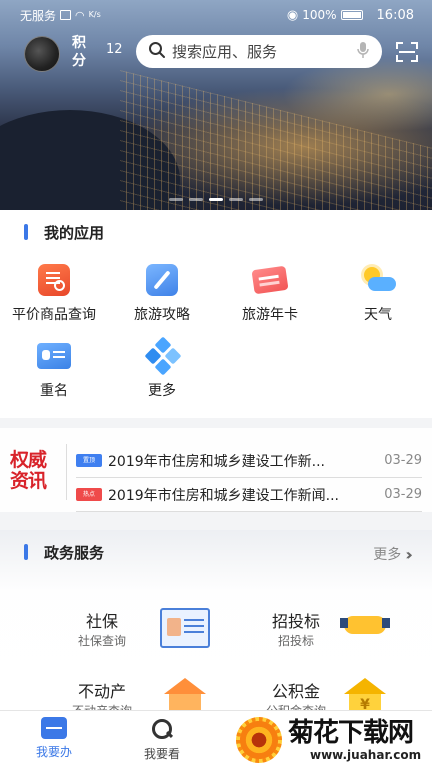  I want to click on handshake-icon, so click(365, 628).